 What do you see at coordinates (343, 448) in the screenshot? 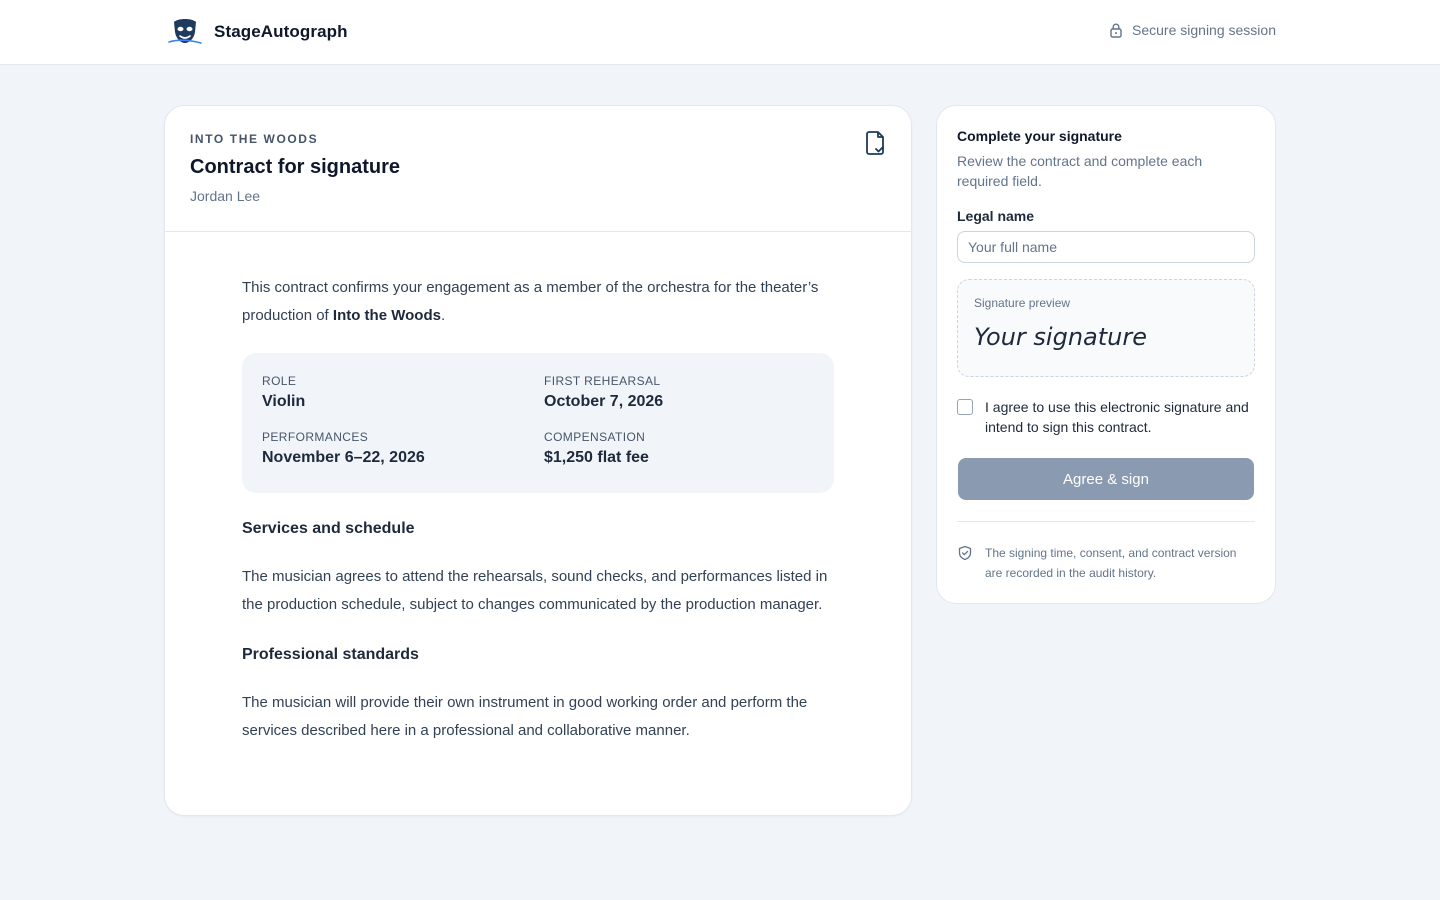
I see `detail-performances: PERFORMANCES November 6–22, 2026` at bounding box center [343, 448].